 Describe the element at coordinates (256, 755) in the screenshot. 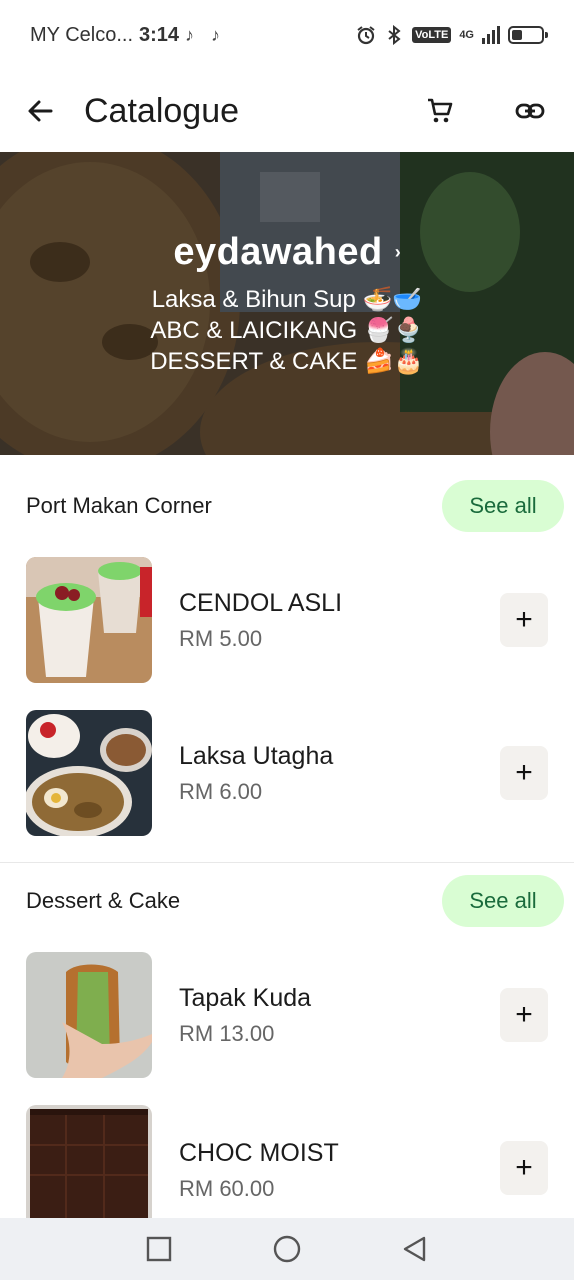

I see `product-name: Laksa Utagha` at that location.